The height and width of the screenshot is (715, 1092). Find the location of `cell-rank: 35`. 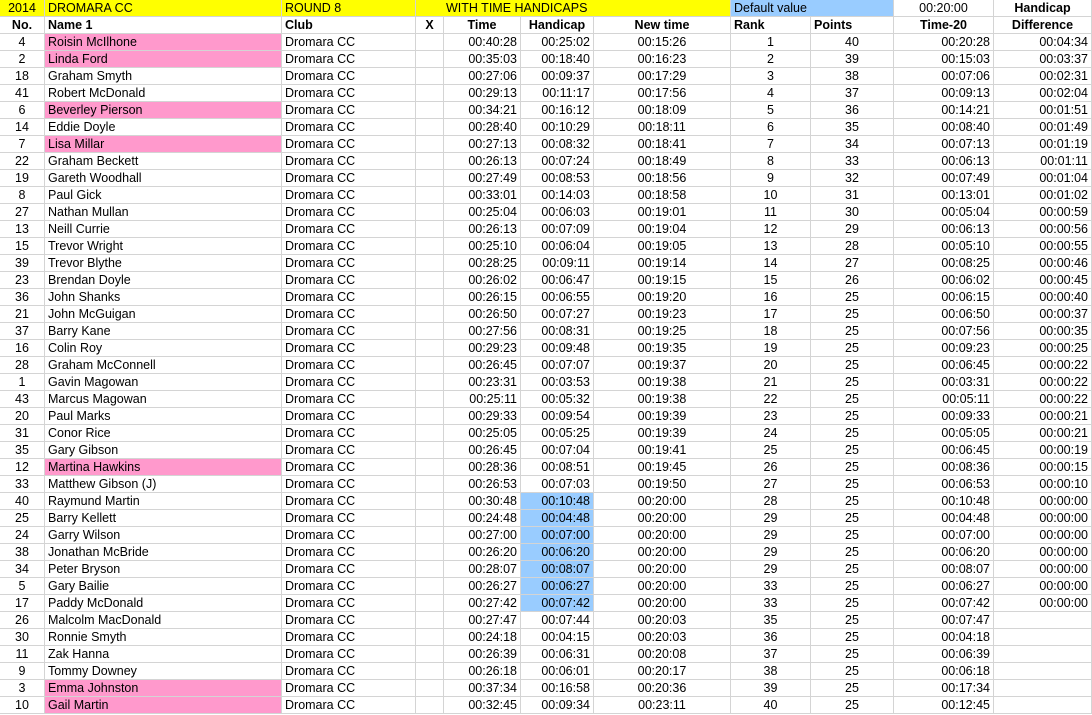

cell-rank: 35 is located at coordinates (771, 620).